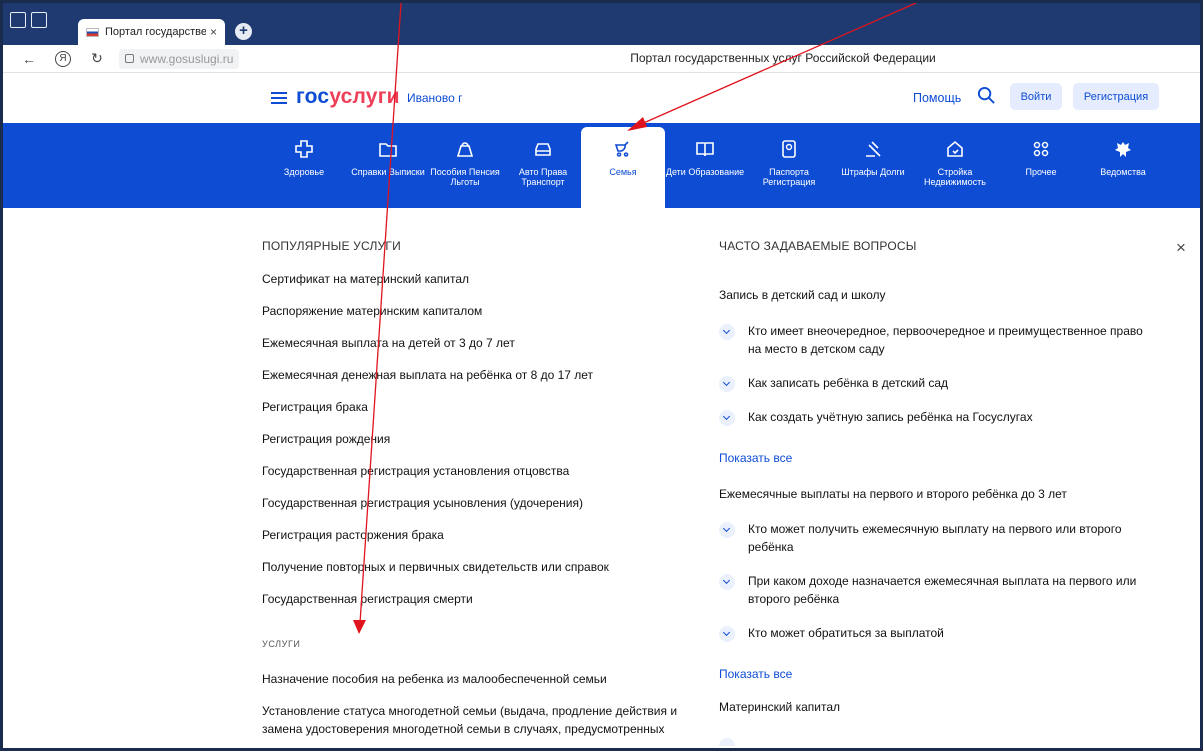  Describe the element at coordinates (1123, 149) in the screenshot. I see `emblem-icon` at that location.